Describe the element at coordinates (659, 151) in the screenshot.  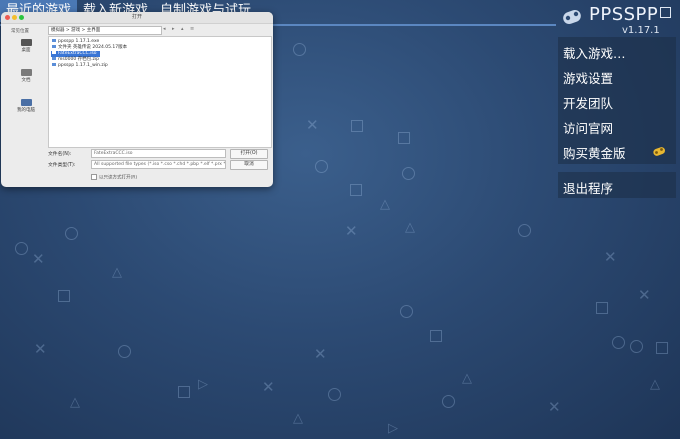
I see `gold-icon` at that location.